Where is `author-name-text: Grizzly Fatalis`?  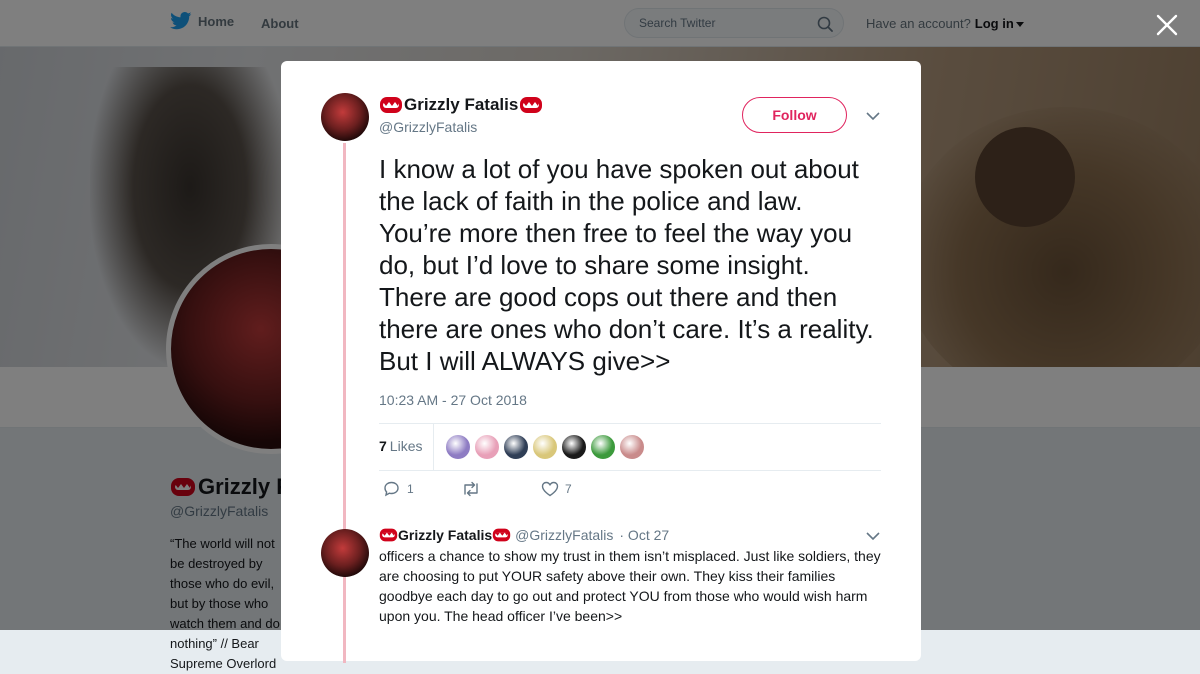
author-name-text: Grizzly Fatalis is located at coordinates (461, 104).